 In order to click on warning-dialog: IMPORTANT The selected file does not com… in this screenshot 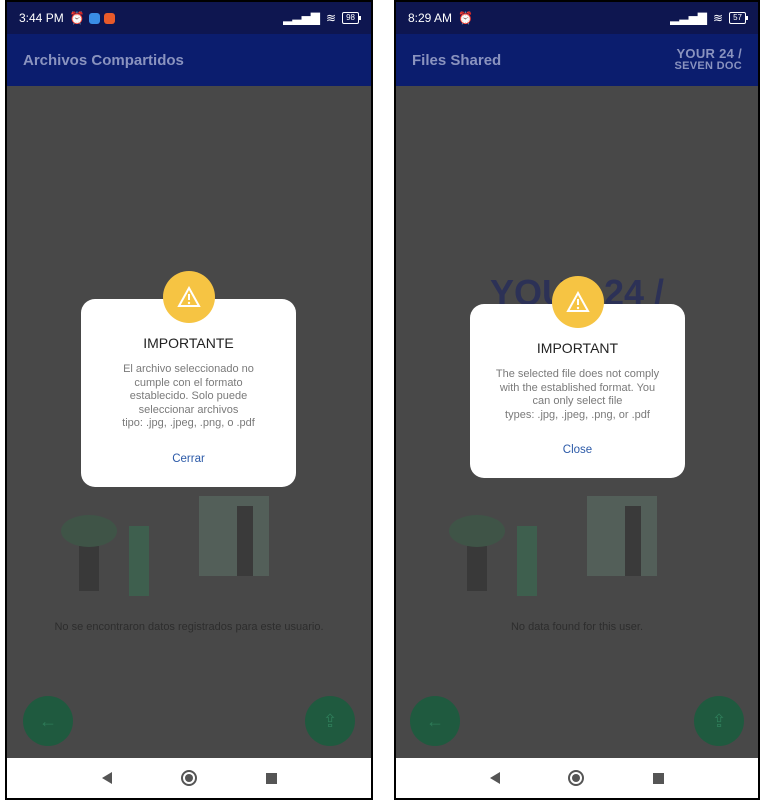, I will do `click(577, 377)`.